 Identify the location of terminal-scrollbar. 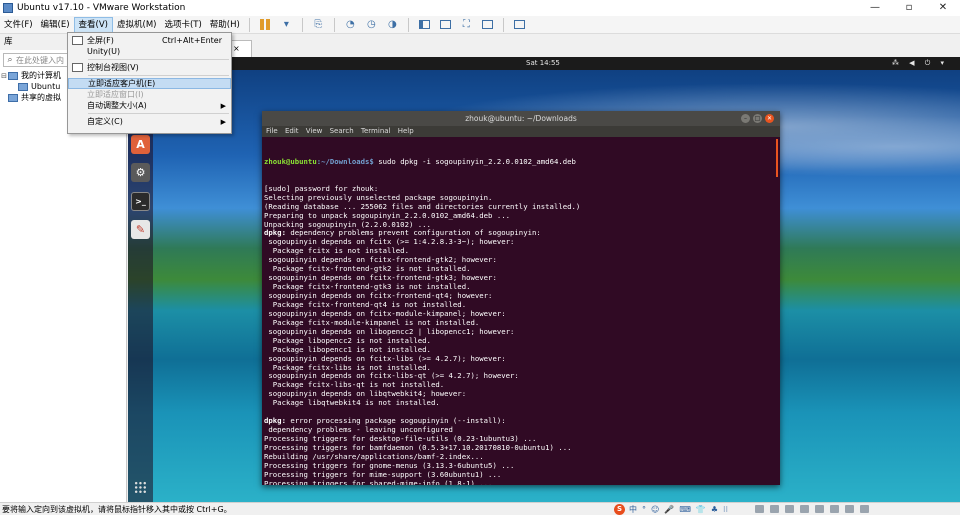
(777, 158).